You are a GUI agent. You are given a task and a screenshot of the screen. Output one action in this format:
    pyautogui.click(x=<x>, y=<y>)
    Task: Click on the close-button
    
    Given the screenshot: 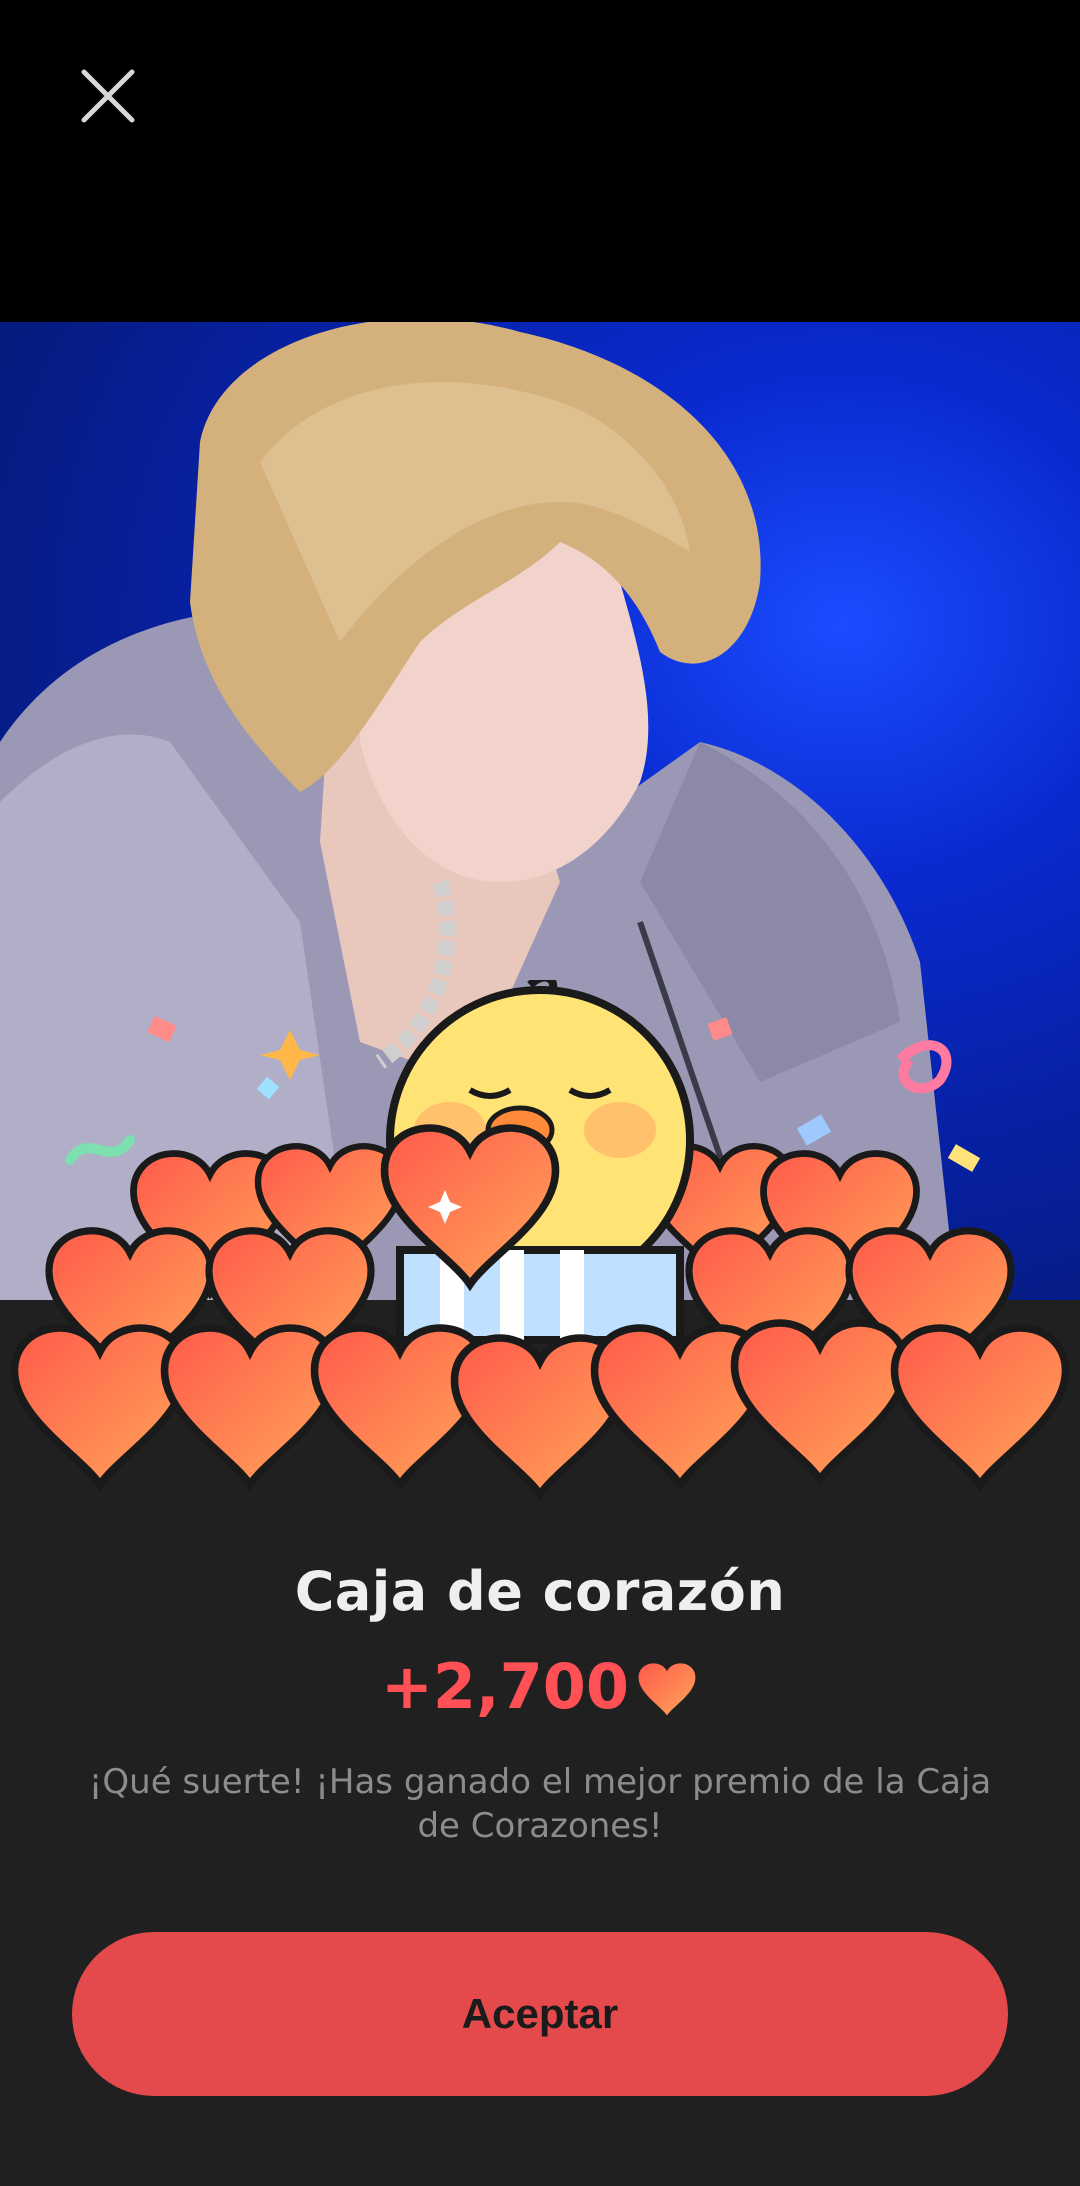 What is the action you would take?
    pyautogui.click(x=108, y=96)
    